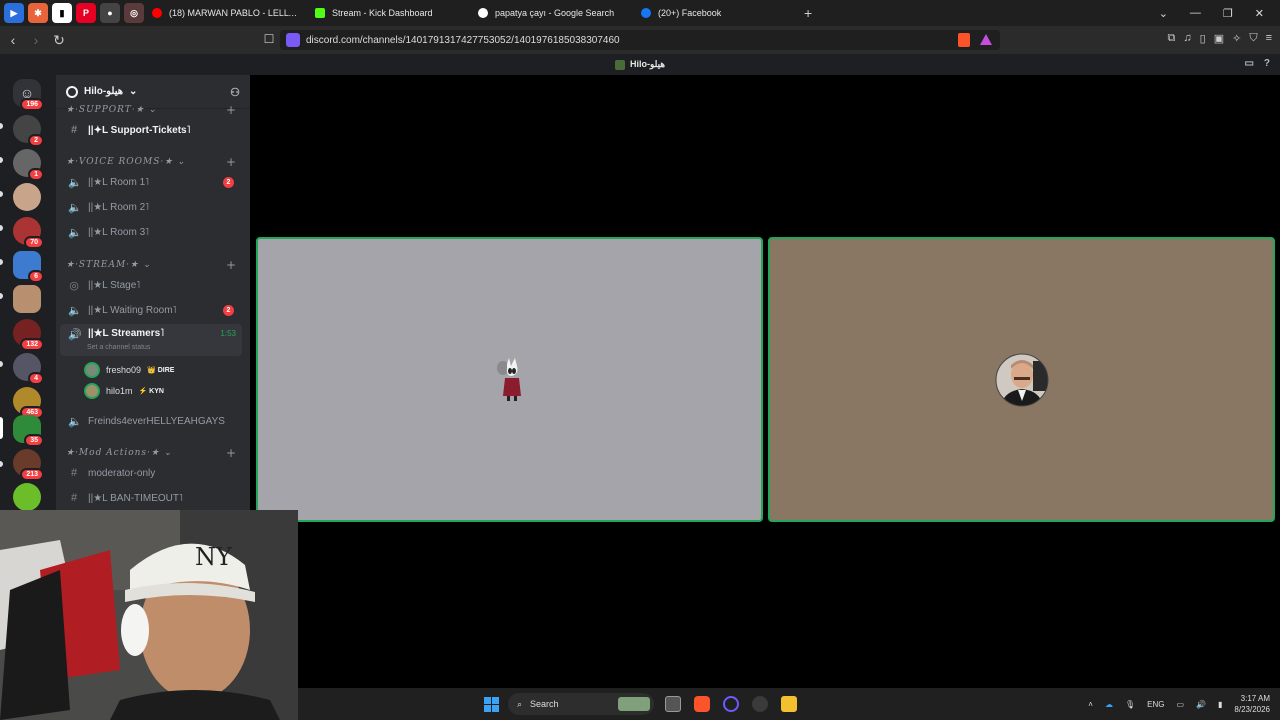 This screenshot has width=1280, height=720. What do you see at coordinates (1267, 63) in the screenshot?
I see `help-icon: ?` at bounding box center [1267, 63].